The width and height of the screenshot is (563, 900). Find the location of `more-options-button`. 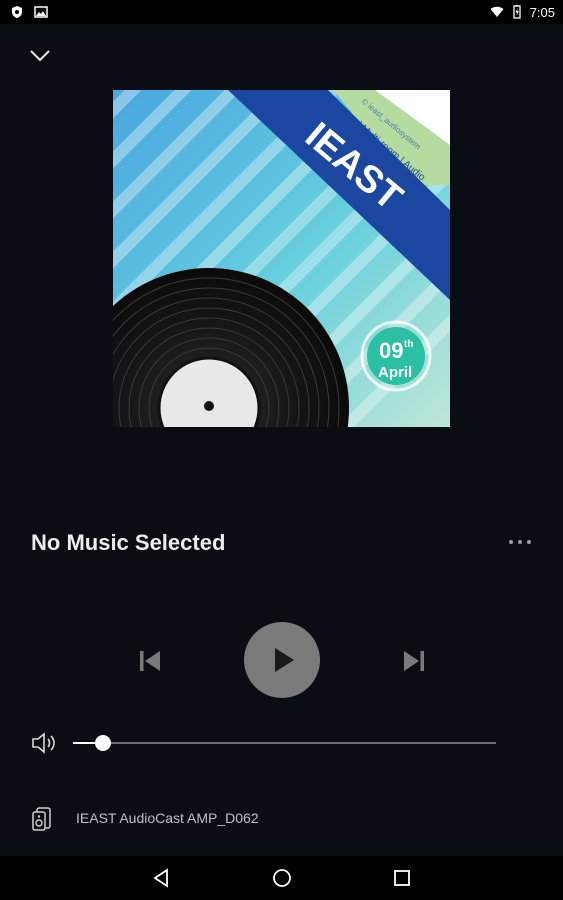

more-options-button is located at coordinates (520, 542).